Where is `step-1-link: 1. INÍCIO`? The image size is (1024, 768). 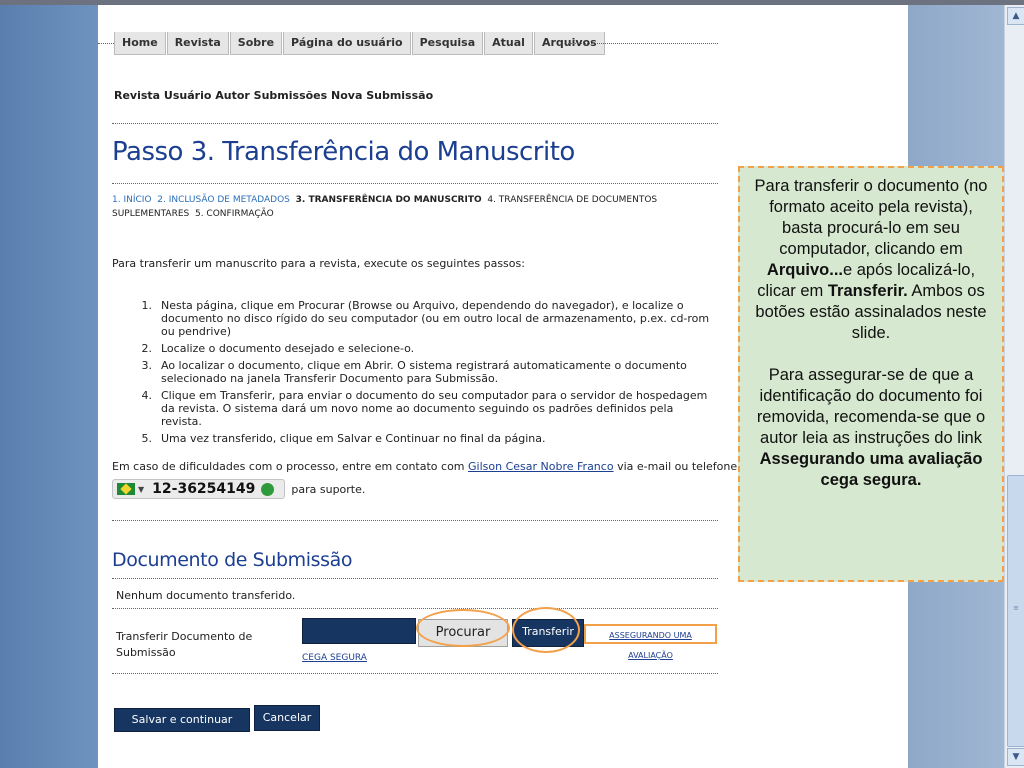 step-1-link: 1. INÍCIO is located at coordinates (132, 200).